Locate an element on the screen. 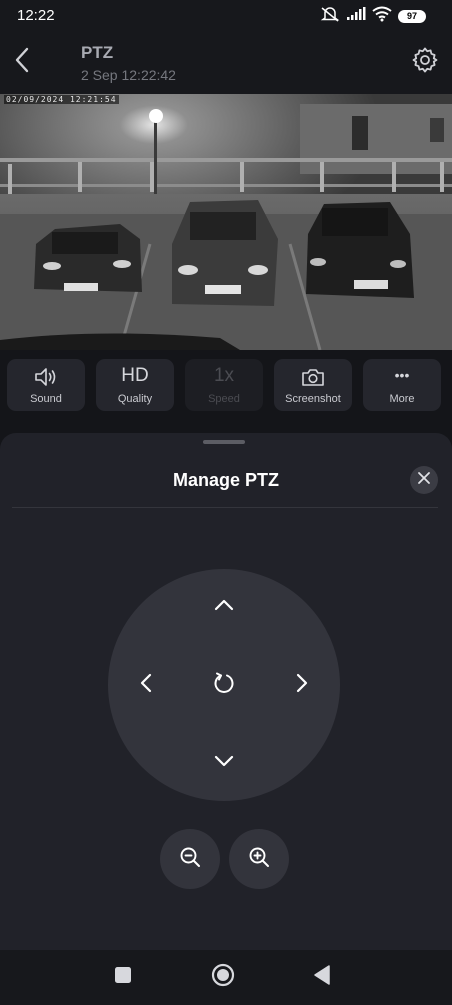 The height and width of the screenshot is (1005, 452). signal-icon is located at coordinates (356, 16).